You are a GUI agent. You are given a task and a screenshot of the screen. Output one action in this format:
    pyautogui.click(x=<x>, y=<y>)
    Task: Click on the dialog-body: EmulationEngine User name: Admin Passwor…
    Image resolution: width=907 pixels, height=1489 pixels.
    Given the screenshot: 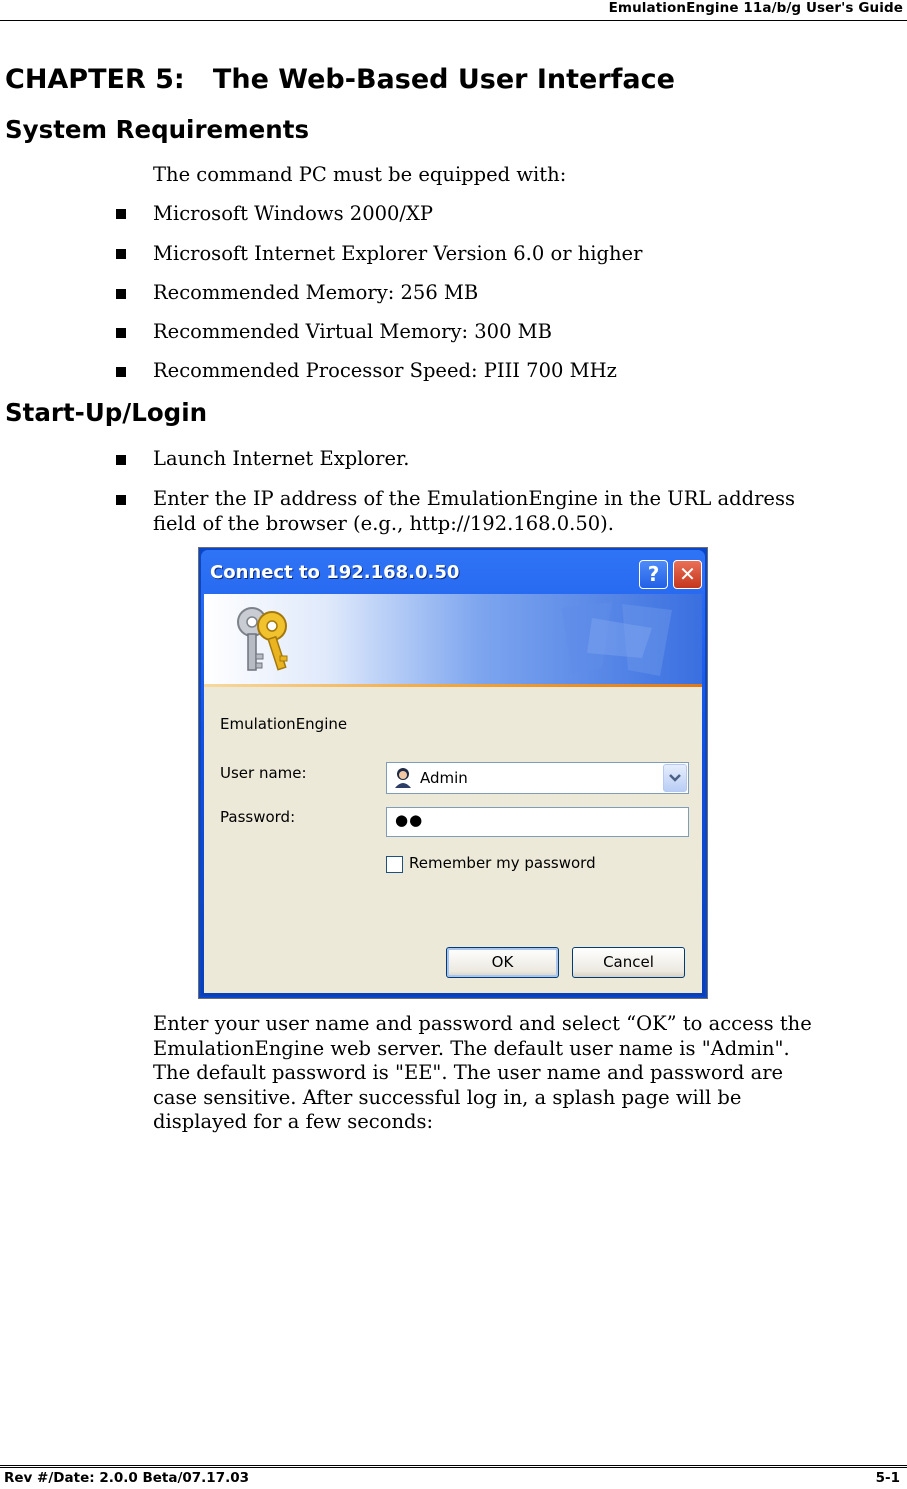 What is the action you would take?
    pyautogui.click(x=453, y=793)
    